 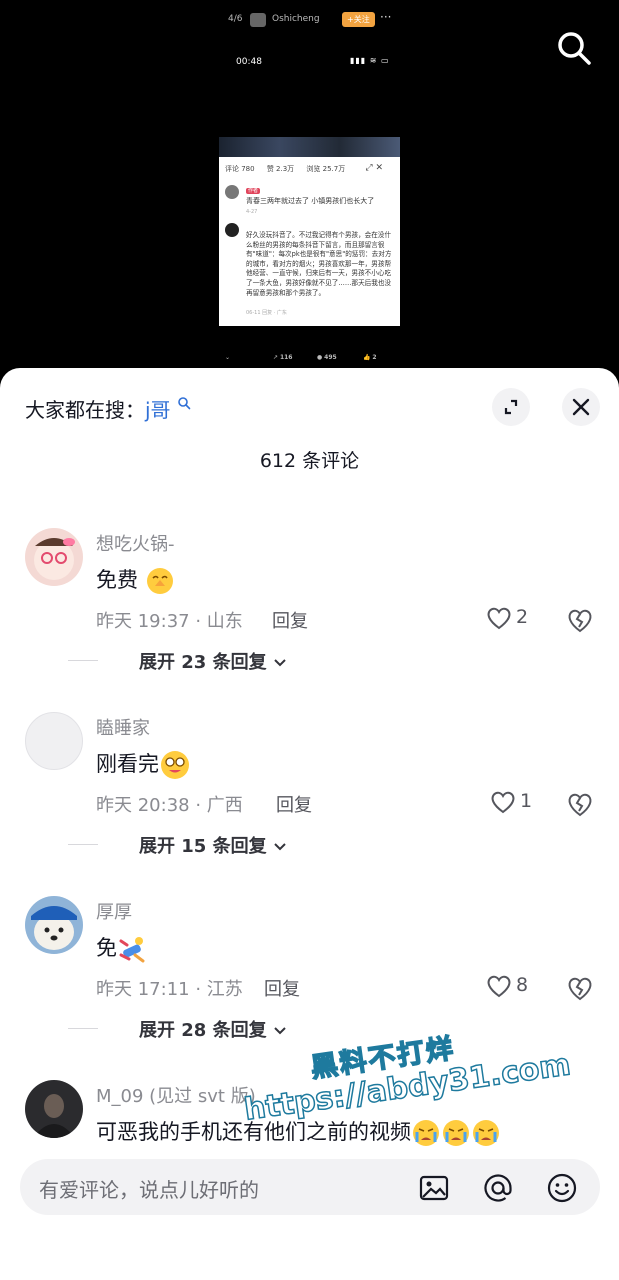 What do you see at coordinates (169, 621) in the screenshot?
I see `comment-meta: 昨天 19:37 · 山东` at bounding box center [169, 621].